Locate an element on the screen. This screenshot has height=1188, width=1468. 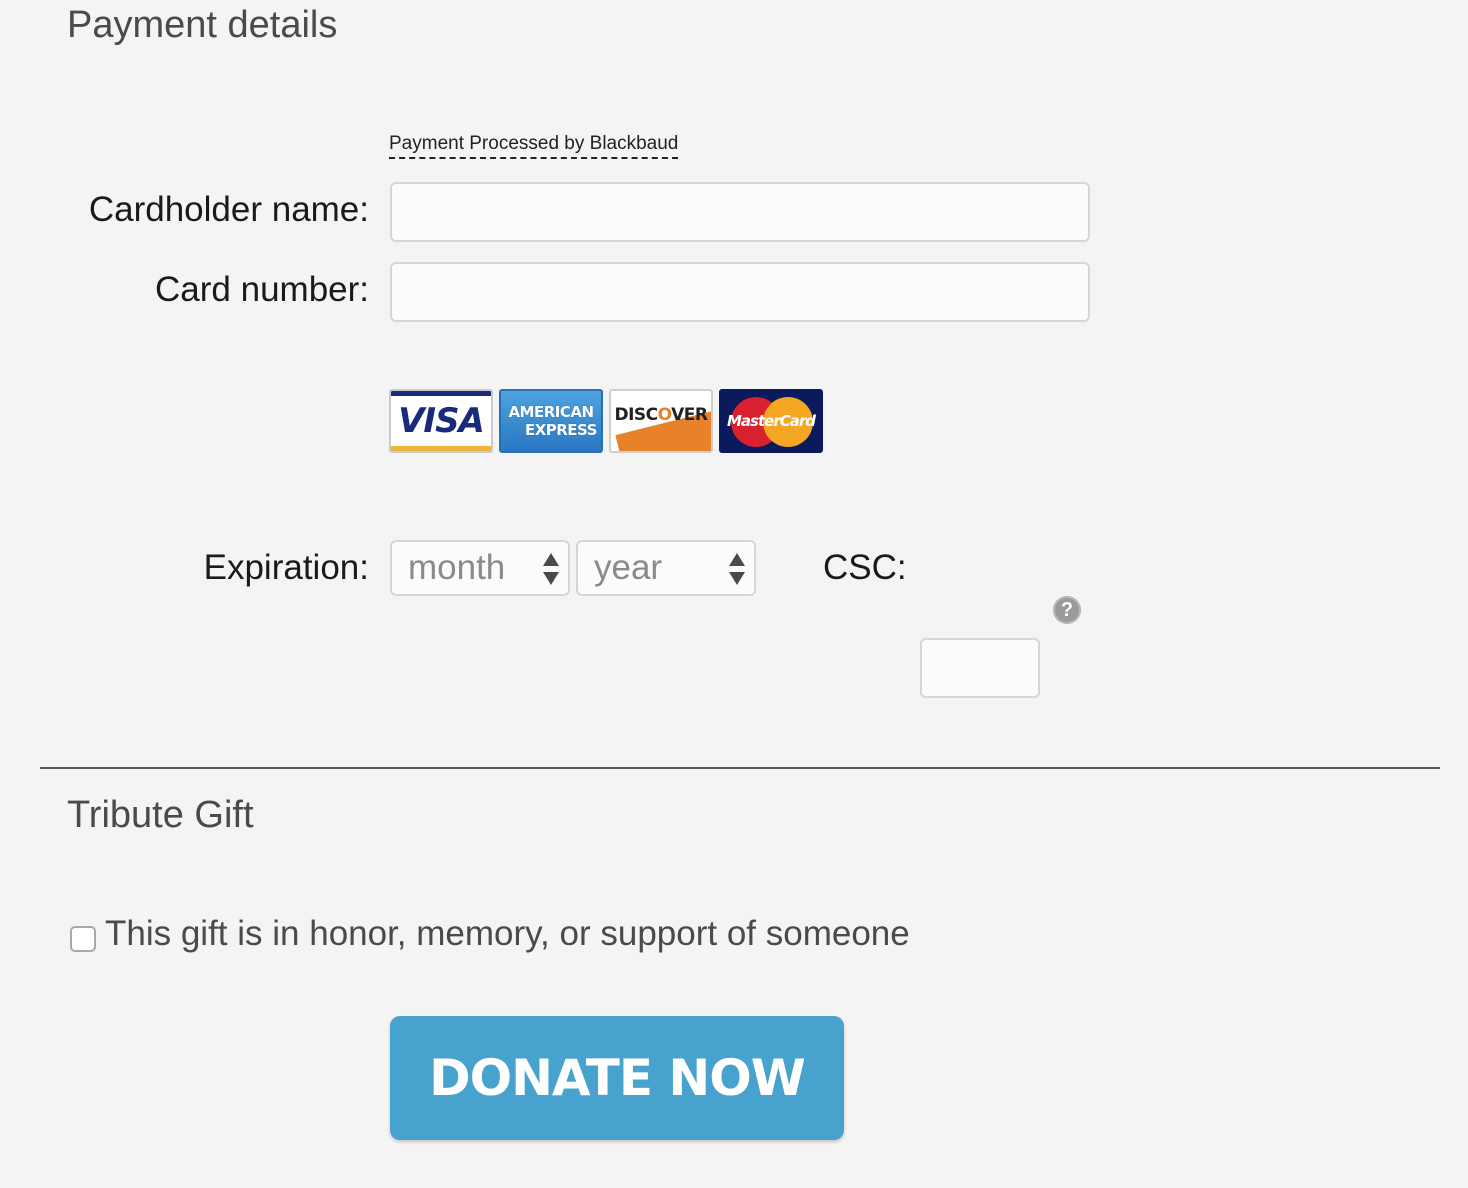
amex-logo-line1: AMERICAN is located at coordinates (551, 412).